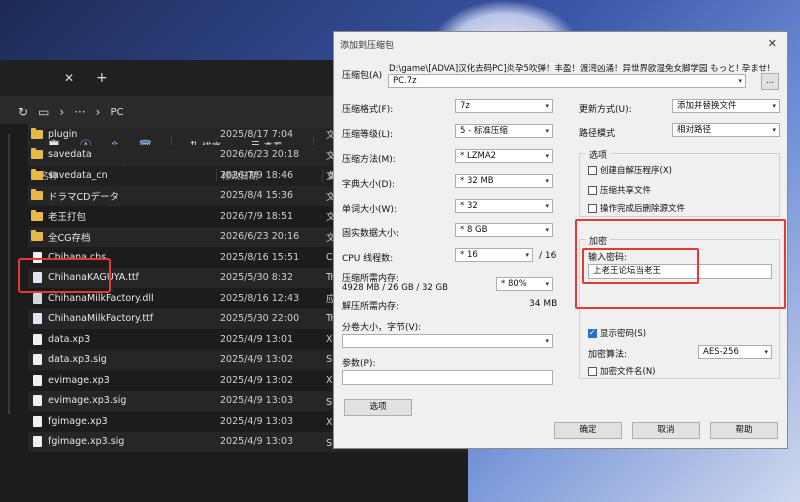 The height and width of the screenshot is (502, 800). I want to click on update-mode-select: 添加并替换文件 ▾, so click(726, 106).